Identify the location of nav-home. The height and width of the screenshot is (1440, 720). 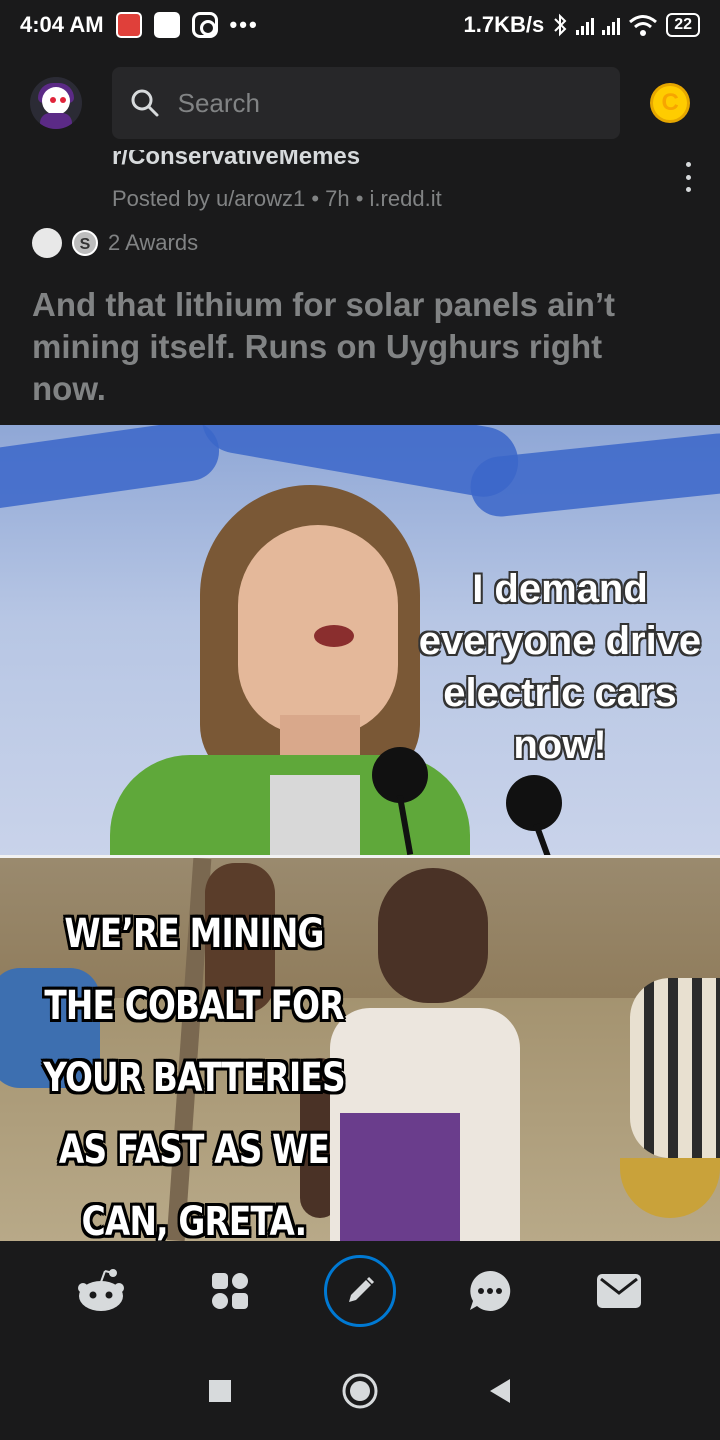
(101, 1291).